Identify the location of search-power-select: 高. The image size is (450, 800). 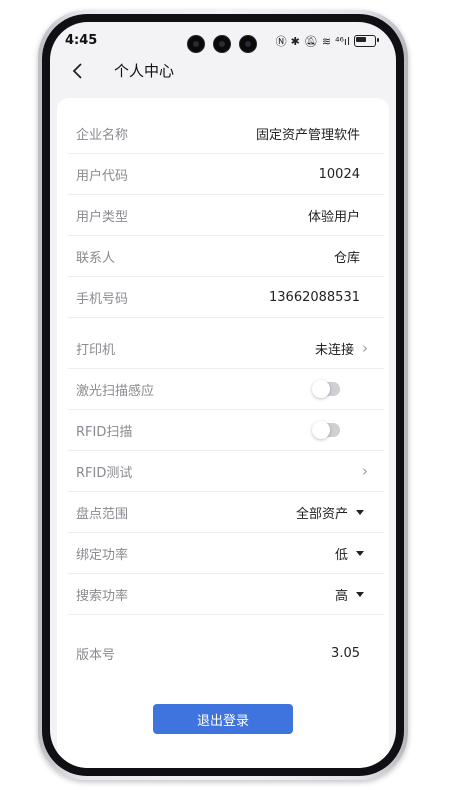
(341, 594).